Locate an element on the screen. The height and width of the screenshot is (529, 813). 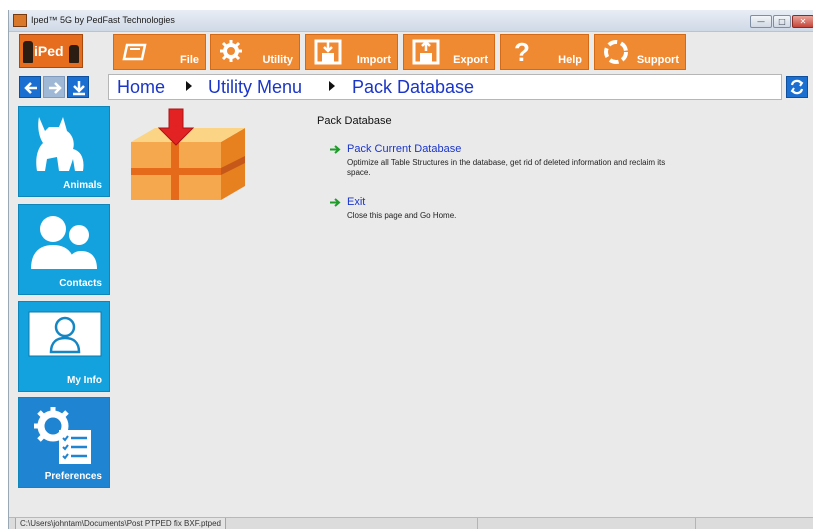
title-bar: Iped™ 5G by PedFast Technologies — □ ✕ is located at coordinates (411, 21).